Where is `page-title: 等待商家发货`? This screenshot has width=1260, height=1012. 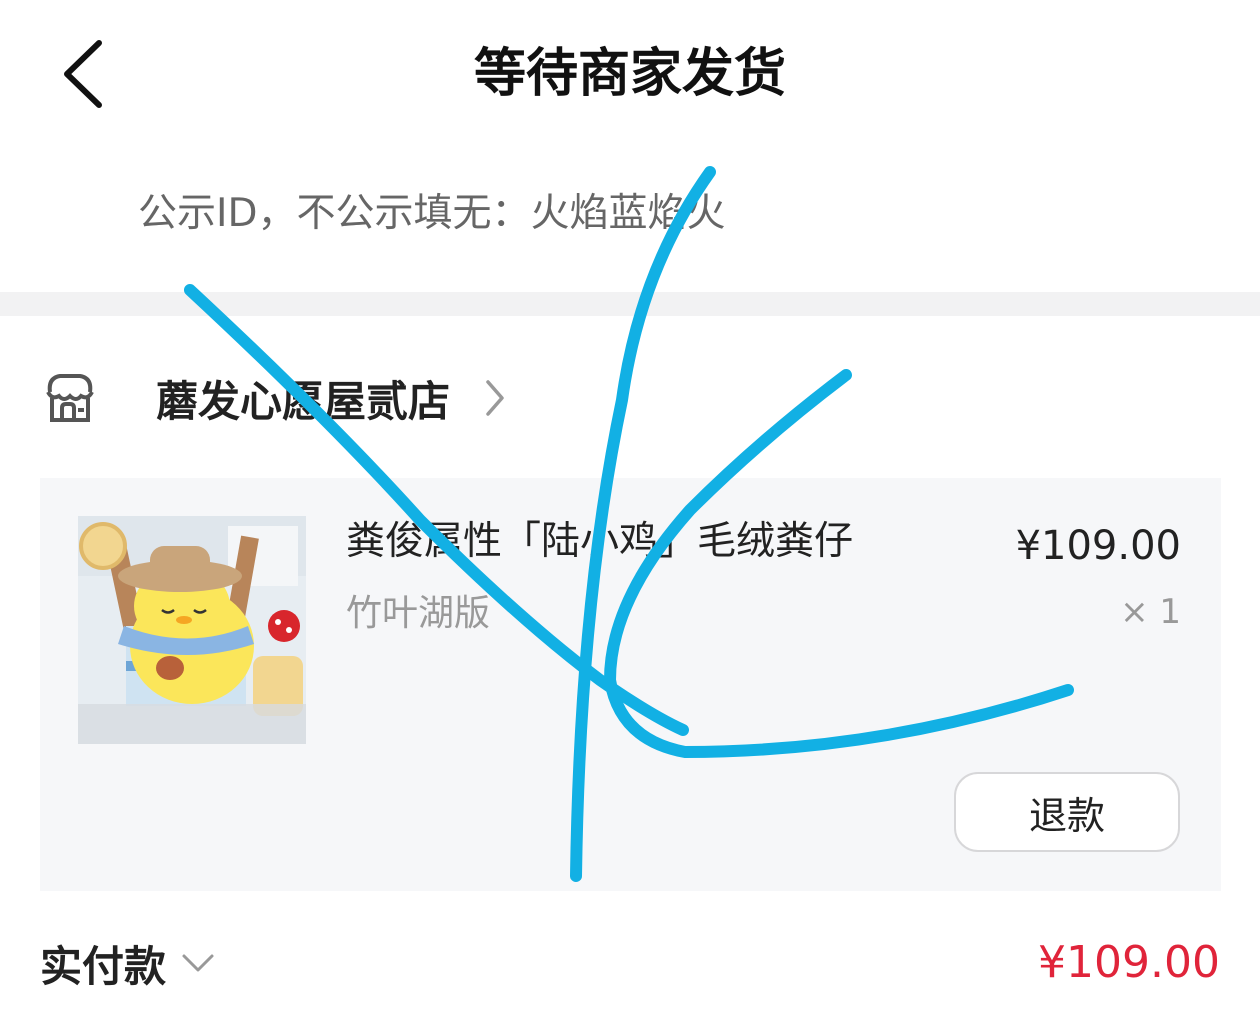
page-title: 等待商家发货 is located at coordinates (629, 74).